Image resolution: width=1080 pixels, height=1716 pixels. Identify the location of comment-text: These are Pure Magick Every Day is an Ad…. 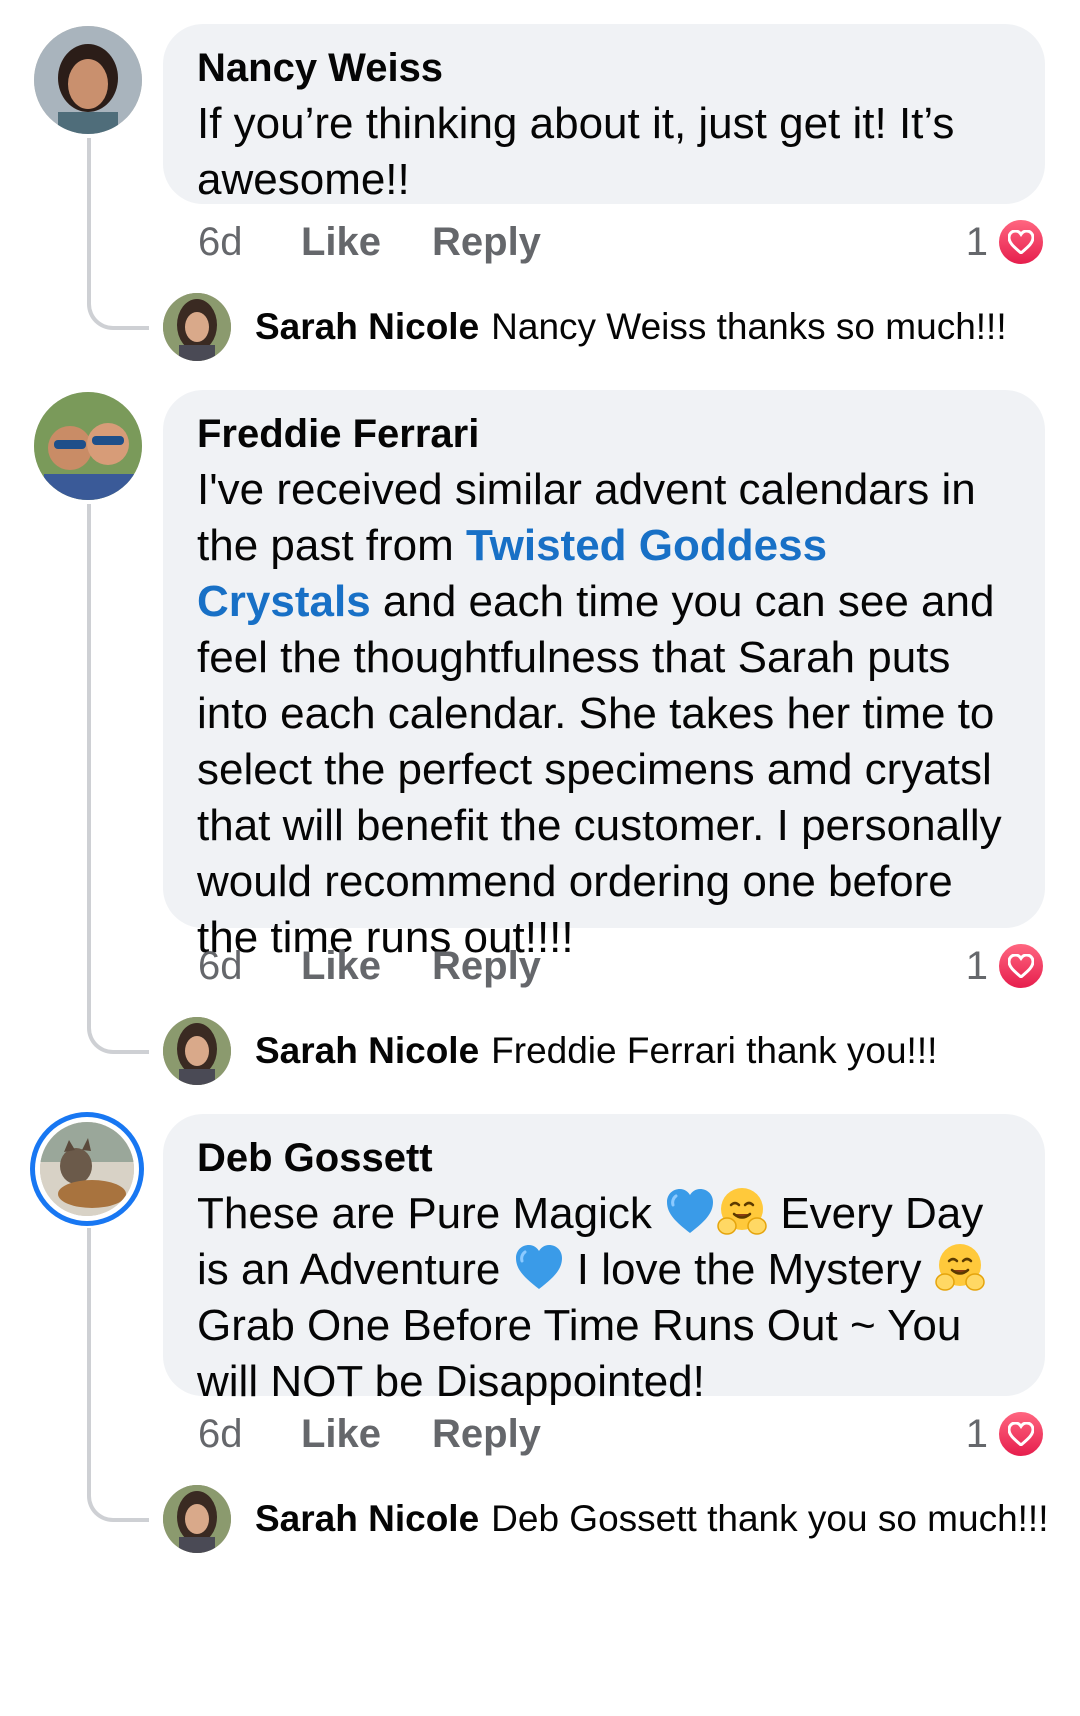
(603, 1298).